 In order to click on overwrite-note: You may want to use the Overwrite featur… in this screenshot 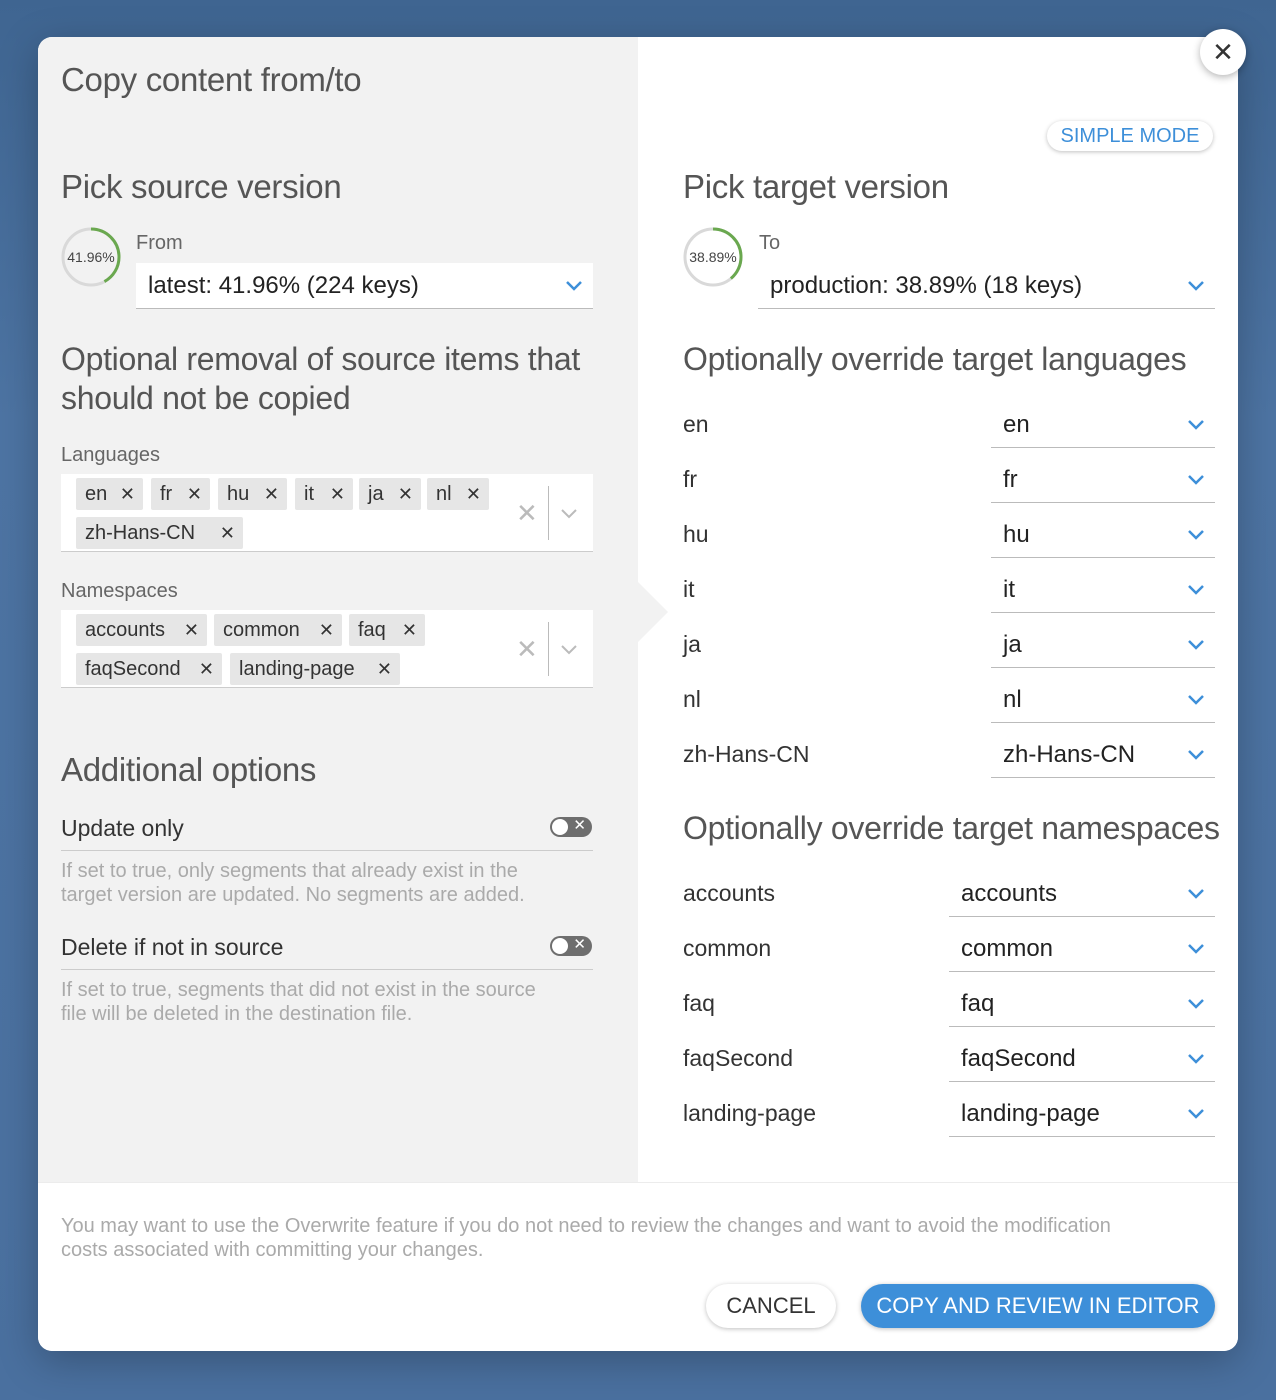, I will do `click(636, 1238)`.